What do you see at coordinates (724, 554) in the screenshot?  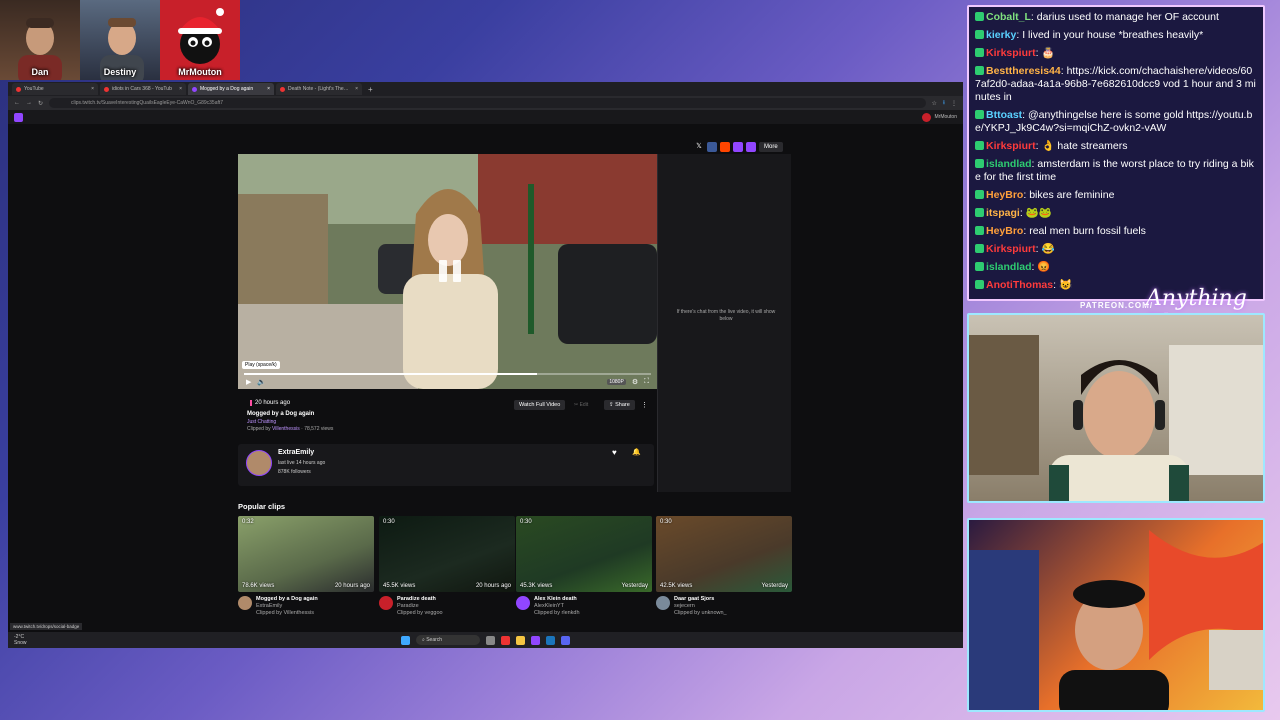 I see `clip-thumbnail: 0:30 42.5K views Yesterday` at bounding box center [724, 554].